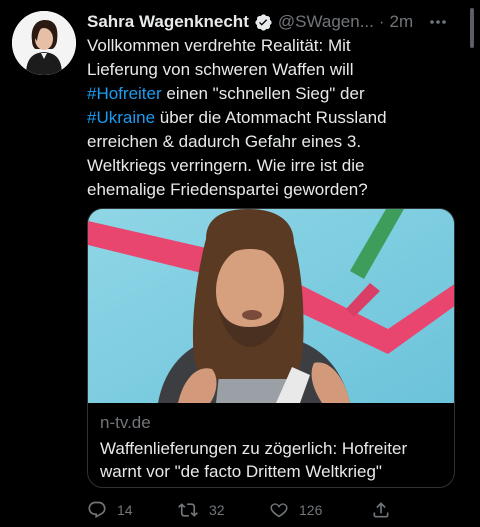 This screenshot has width=480, height=527. I want to click on avatar, so click(44, 43).